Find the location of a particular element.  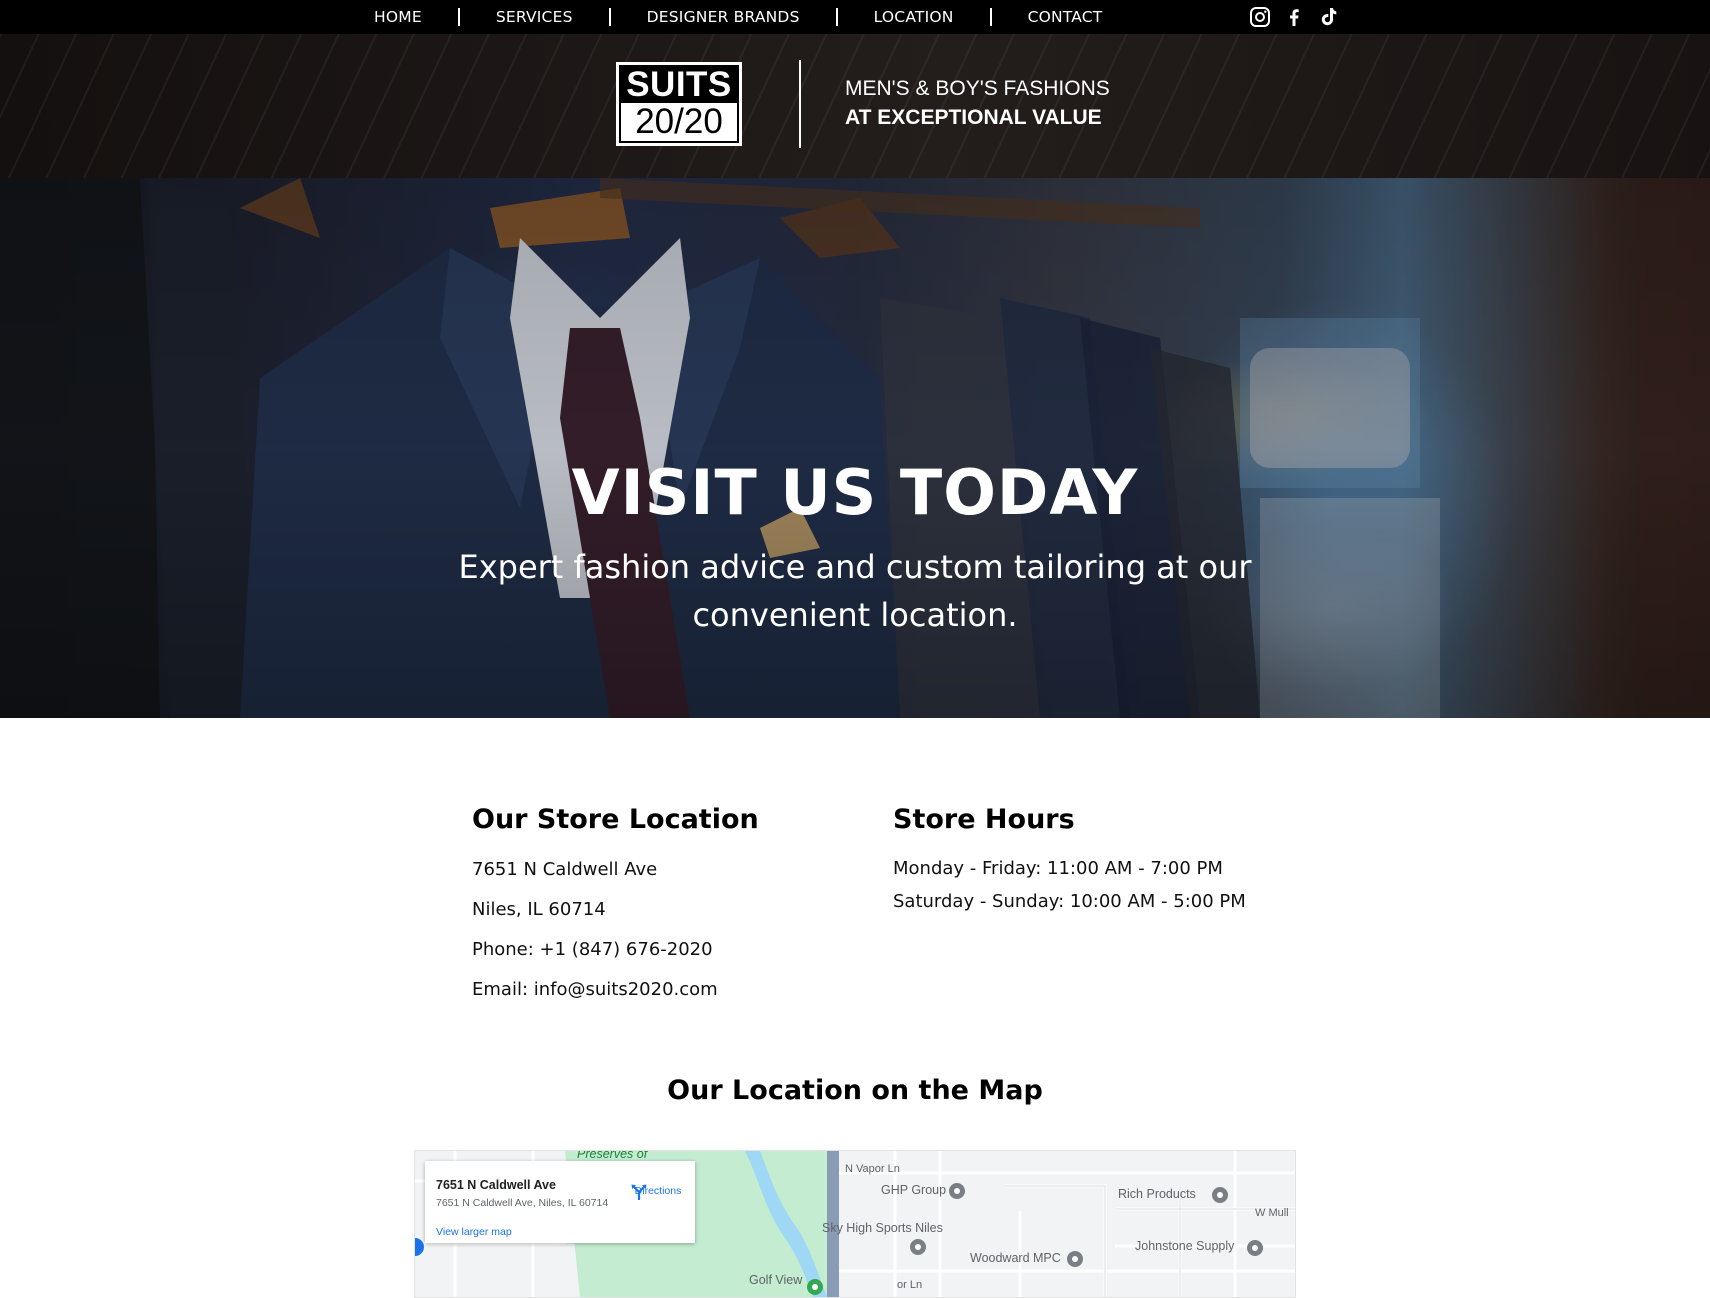

address-street: 7651 N Caldwell Ave is located at coordinates (565, 869).